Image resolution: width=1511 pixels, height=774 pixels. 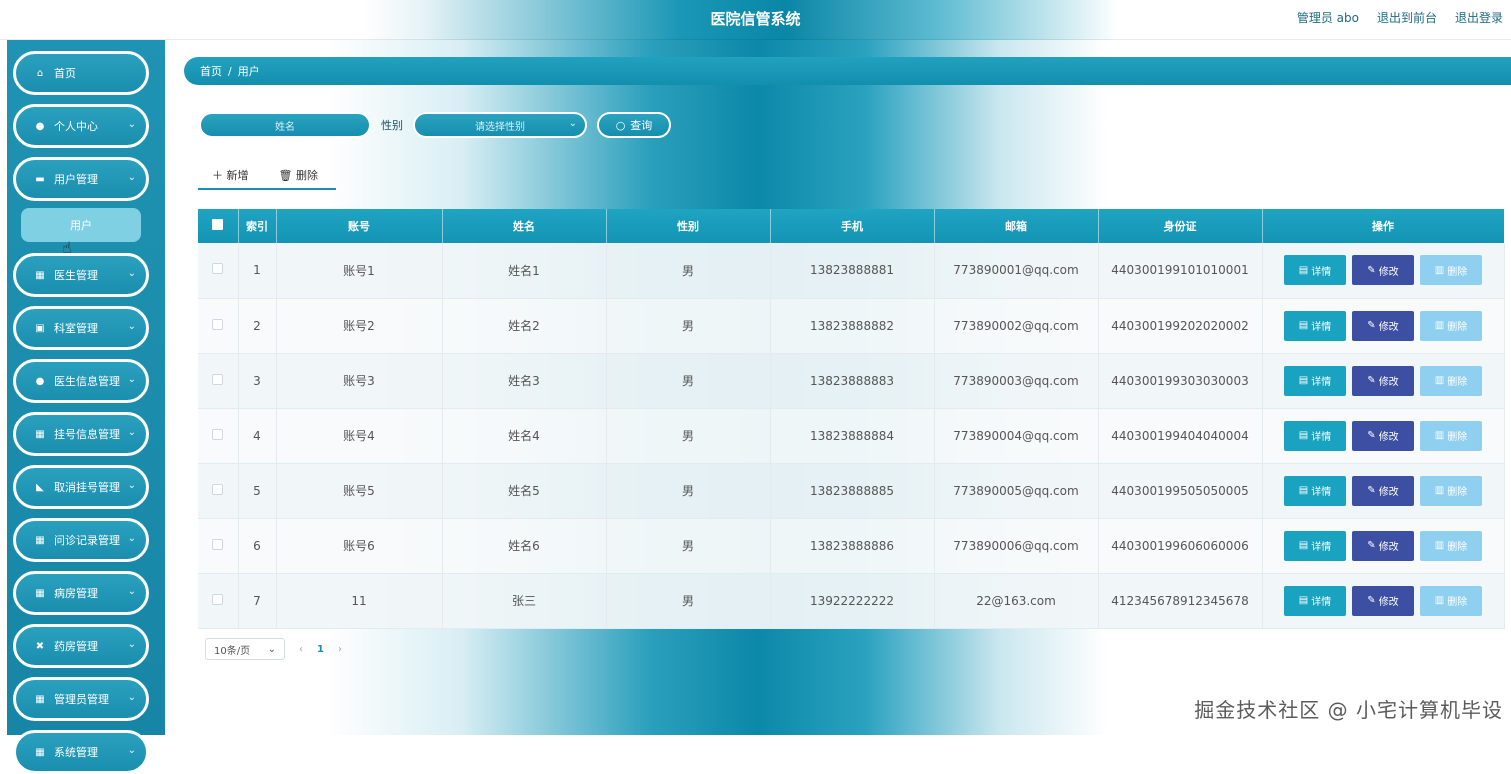 I want to click on sidebar-subitem-users: 用户, so click(x=81, y=225).